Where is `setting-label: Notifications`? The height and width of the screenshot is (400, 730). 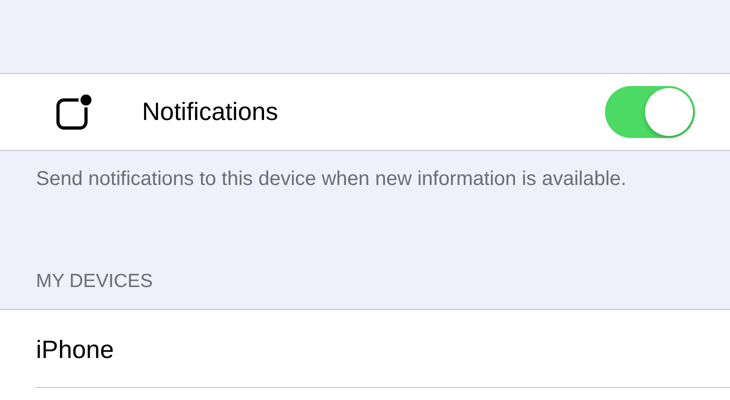 setting-label: Notifications is located at coordinates (211, 112).